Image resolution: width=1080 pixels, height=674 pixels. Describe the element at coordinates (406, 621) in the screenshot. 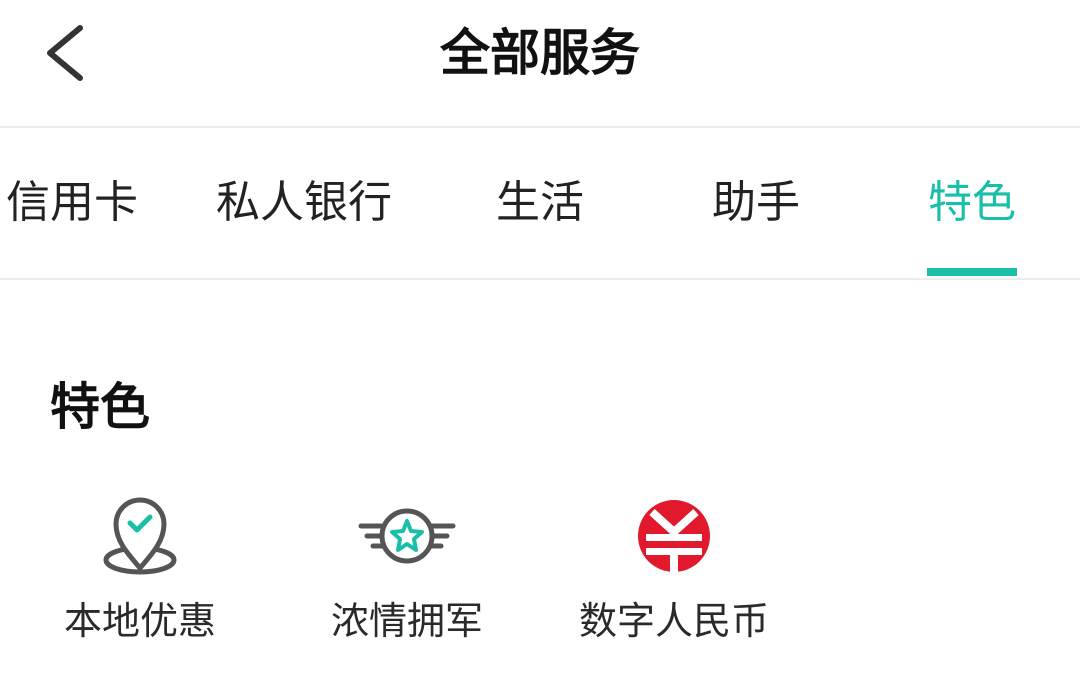

I see `service-label: 浓情拥军` at that location.